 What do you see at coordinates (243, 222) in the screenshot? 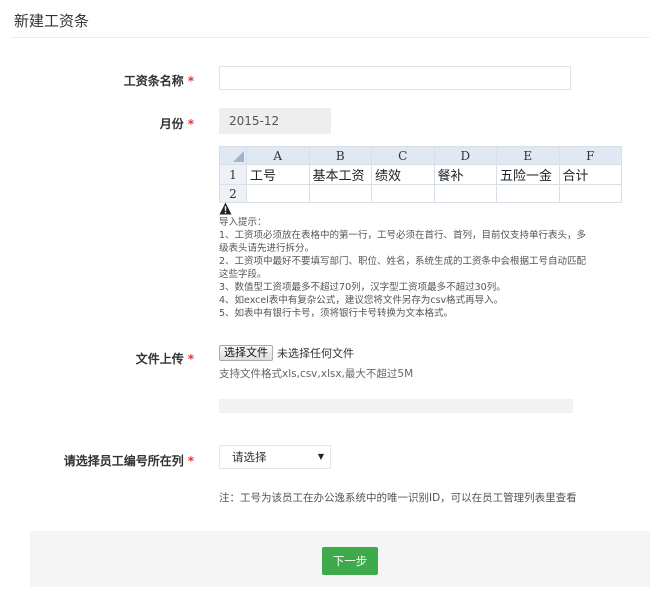
I see `tips-title: 导入提示：` at bounding box center [243, 222].